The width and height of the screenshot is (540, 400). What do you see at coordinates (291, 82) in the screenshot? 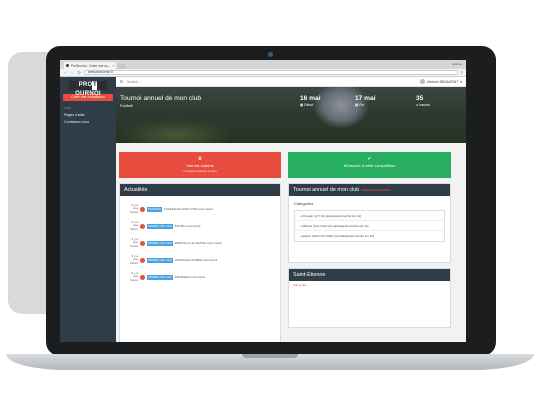
I see `topbar: ≡ Search... Jérémie BENAGENT ▾` at bounding box center [291, 82].